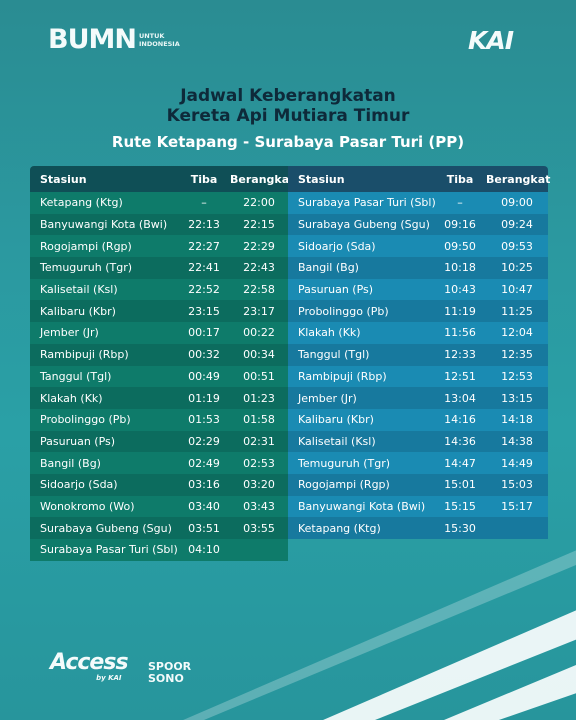  Describe the element at coordinates (78, 441) in the screenshot. I see `station-cell: Pasuruan (Ps)` at that location.